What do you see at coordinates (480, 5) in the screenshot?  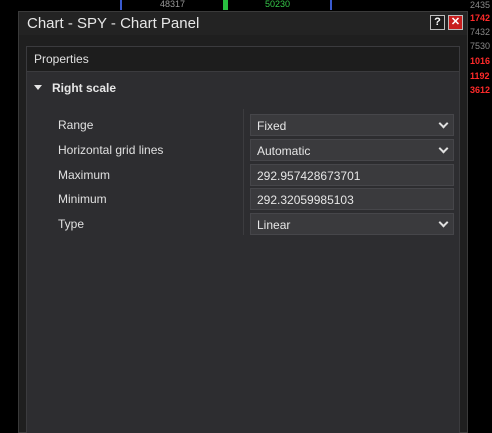 I see `price-value: 2435` at bounding box center [480, 5].